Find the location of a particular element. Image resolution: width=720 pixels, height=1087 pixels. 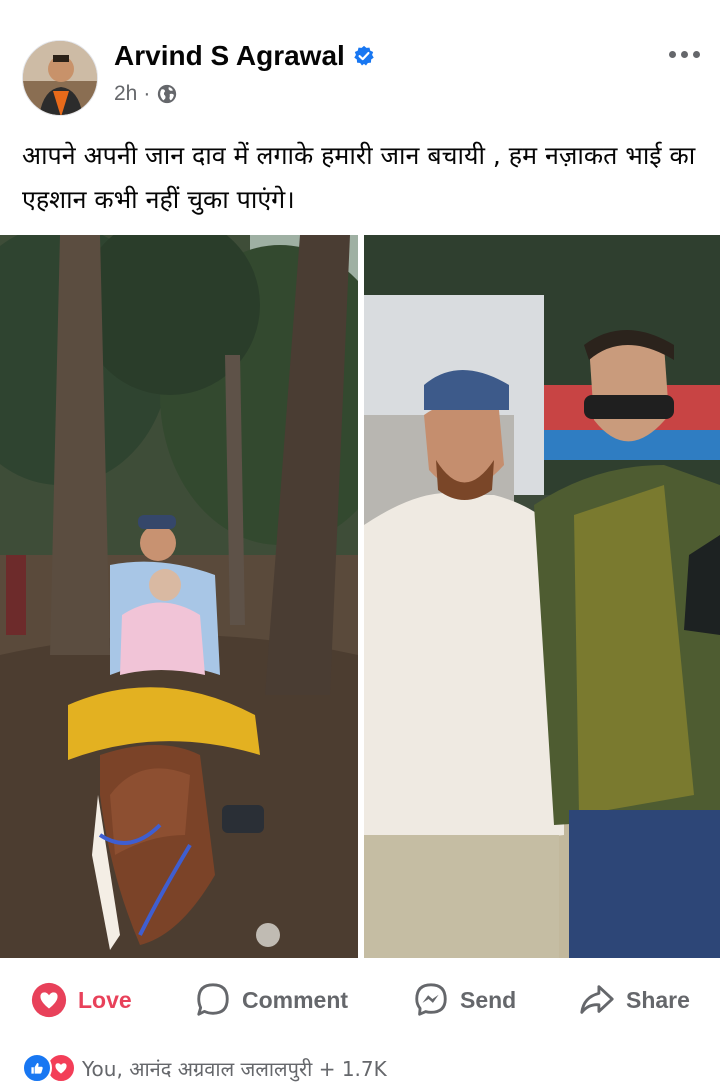

post-header: Arvind S Agrawal 2h · is located at coordinates (360, 62).